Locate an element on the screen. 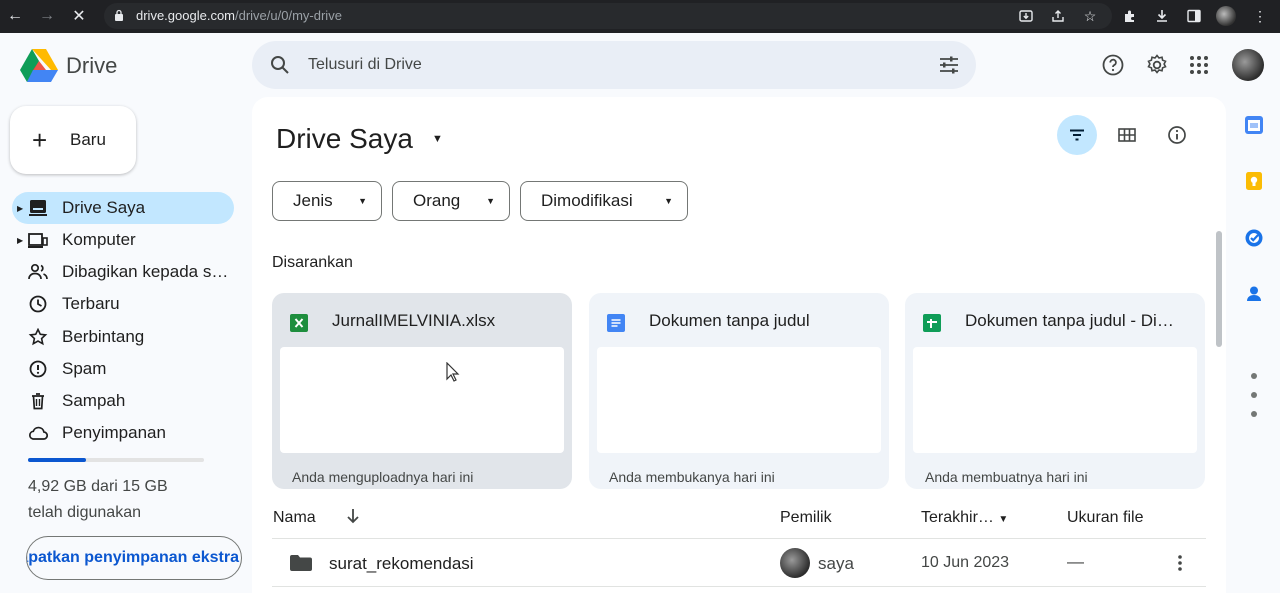  filter-toggle-button is located at coordinates (1077, 135).